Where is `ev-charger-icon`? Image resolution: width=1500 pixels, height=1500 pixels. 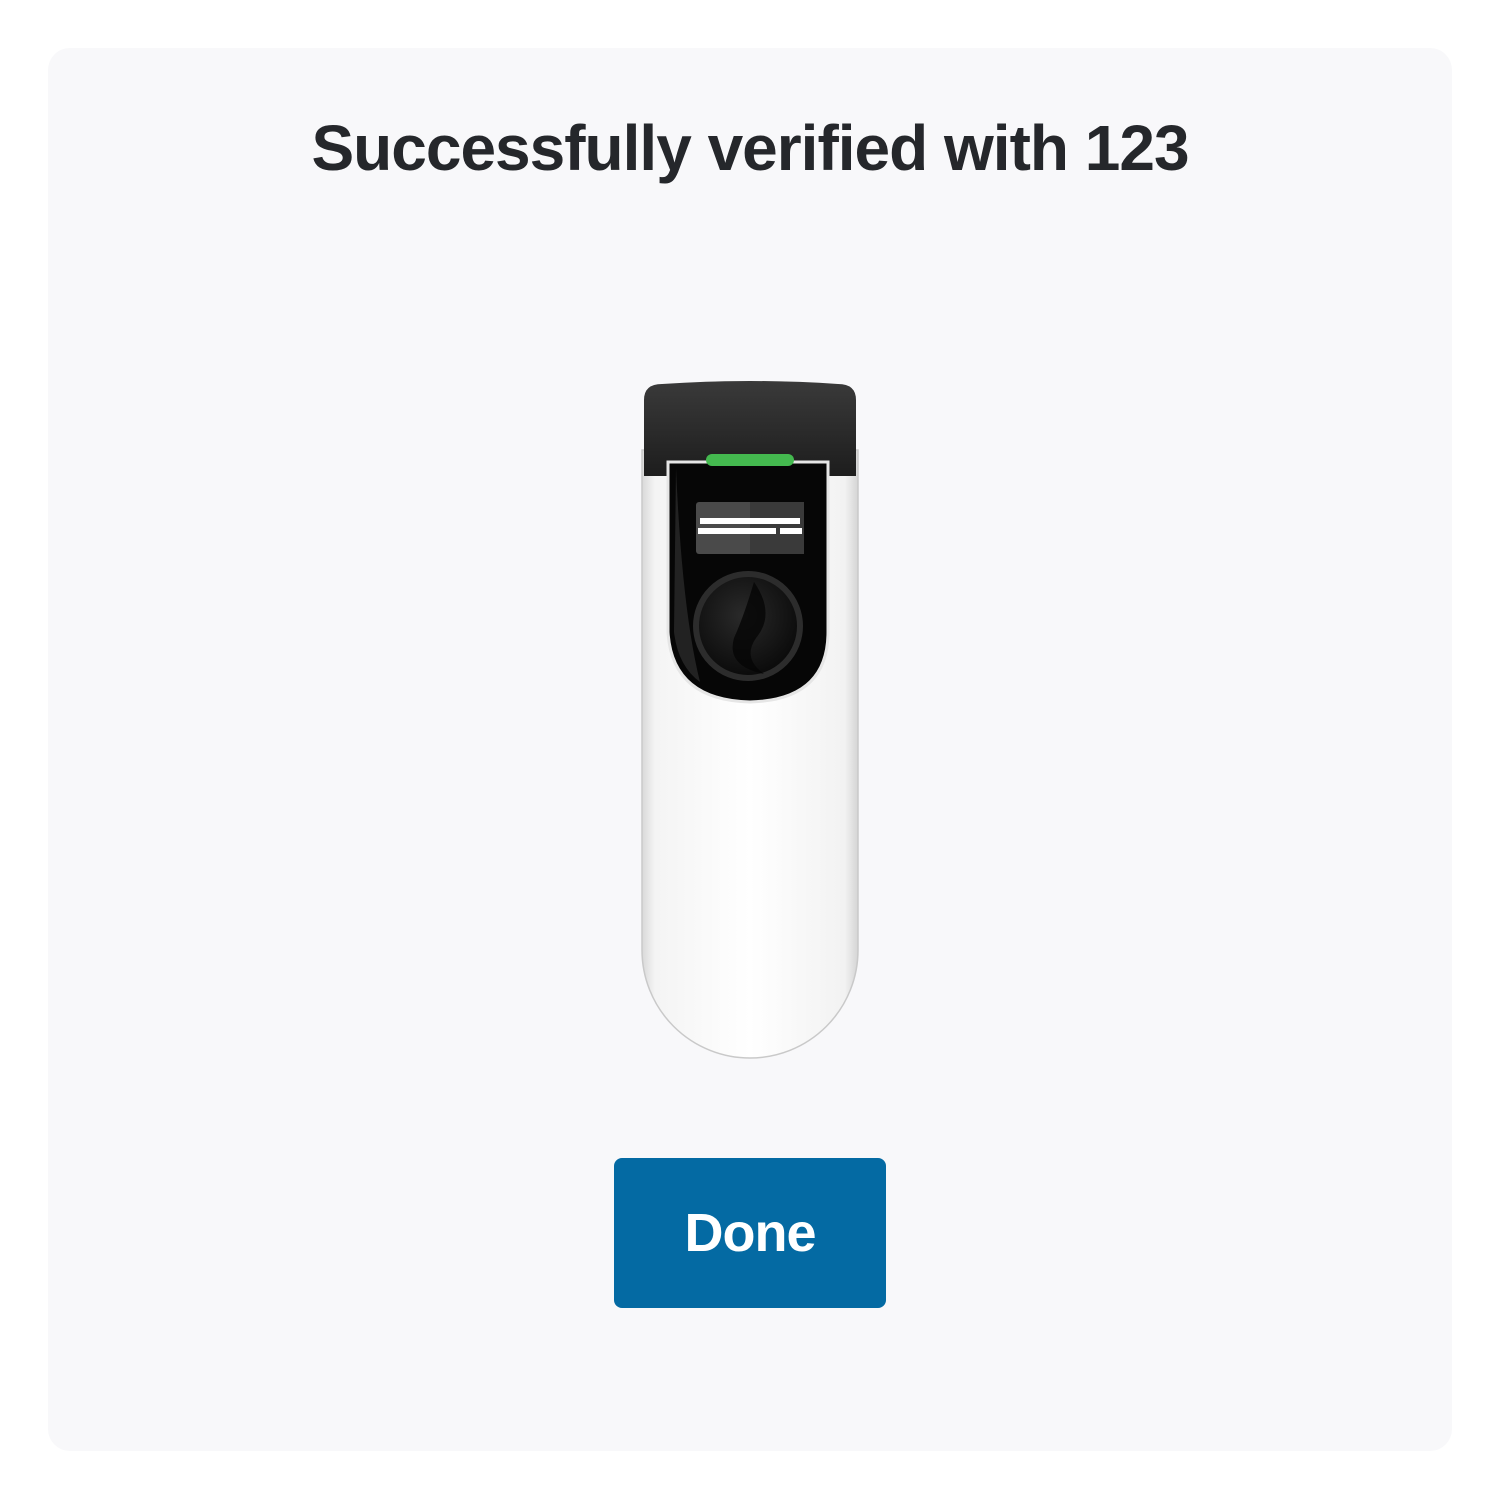 ev-charger-icon is located at coordinates (750, 720).